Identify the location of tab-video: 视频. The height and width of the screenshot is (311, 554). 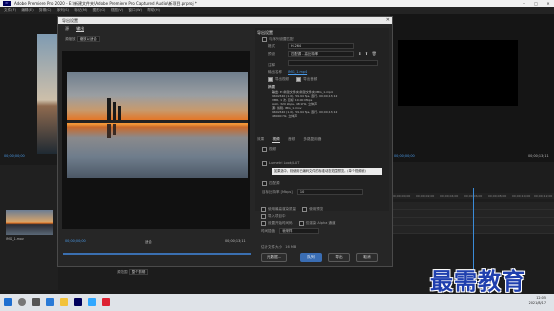
(276, 140).